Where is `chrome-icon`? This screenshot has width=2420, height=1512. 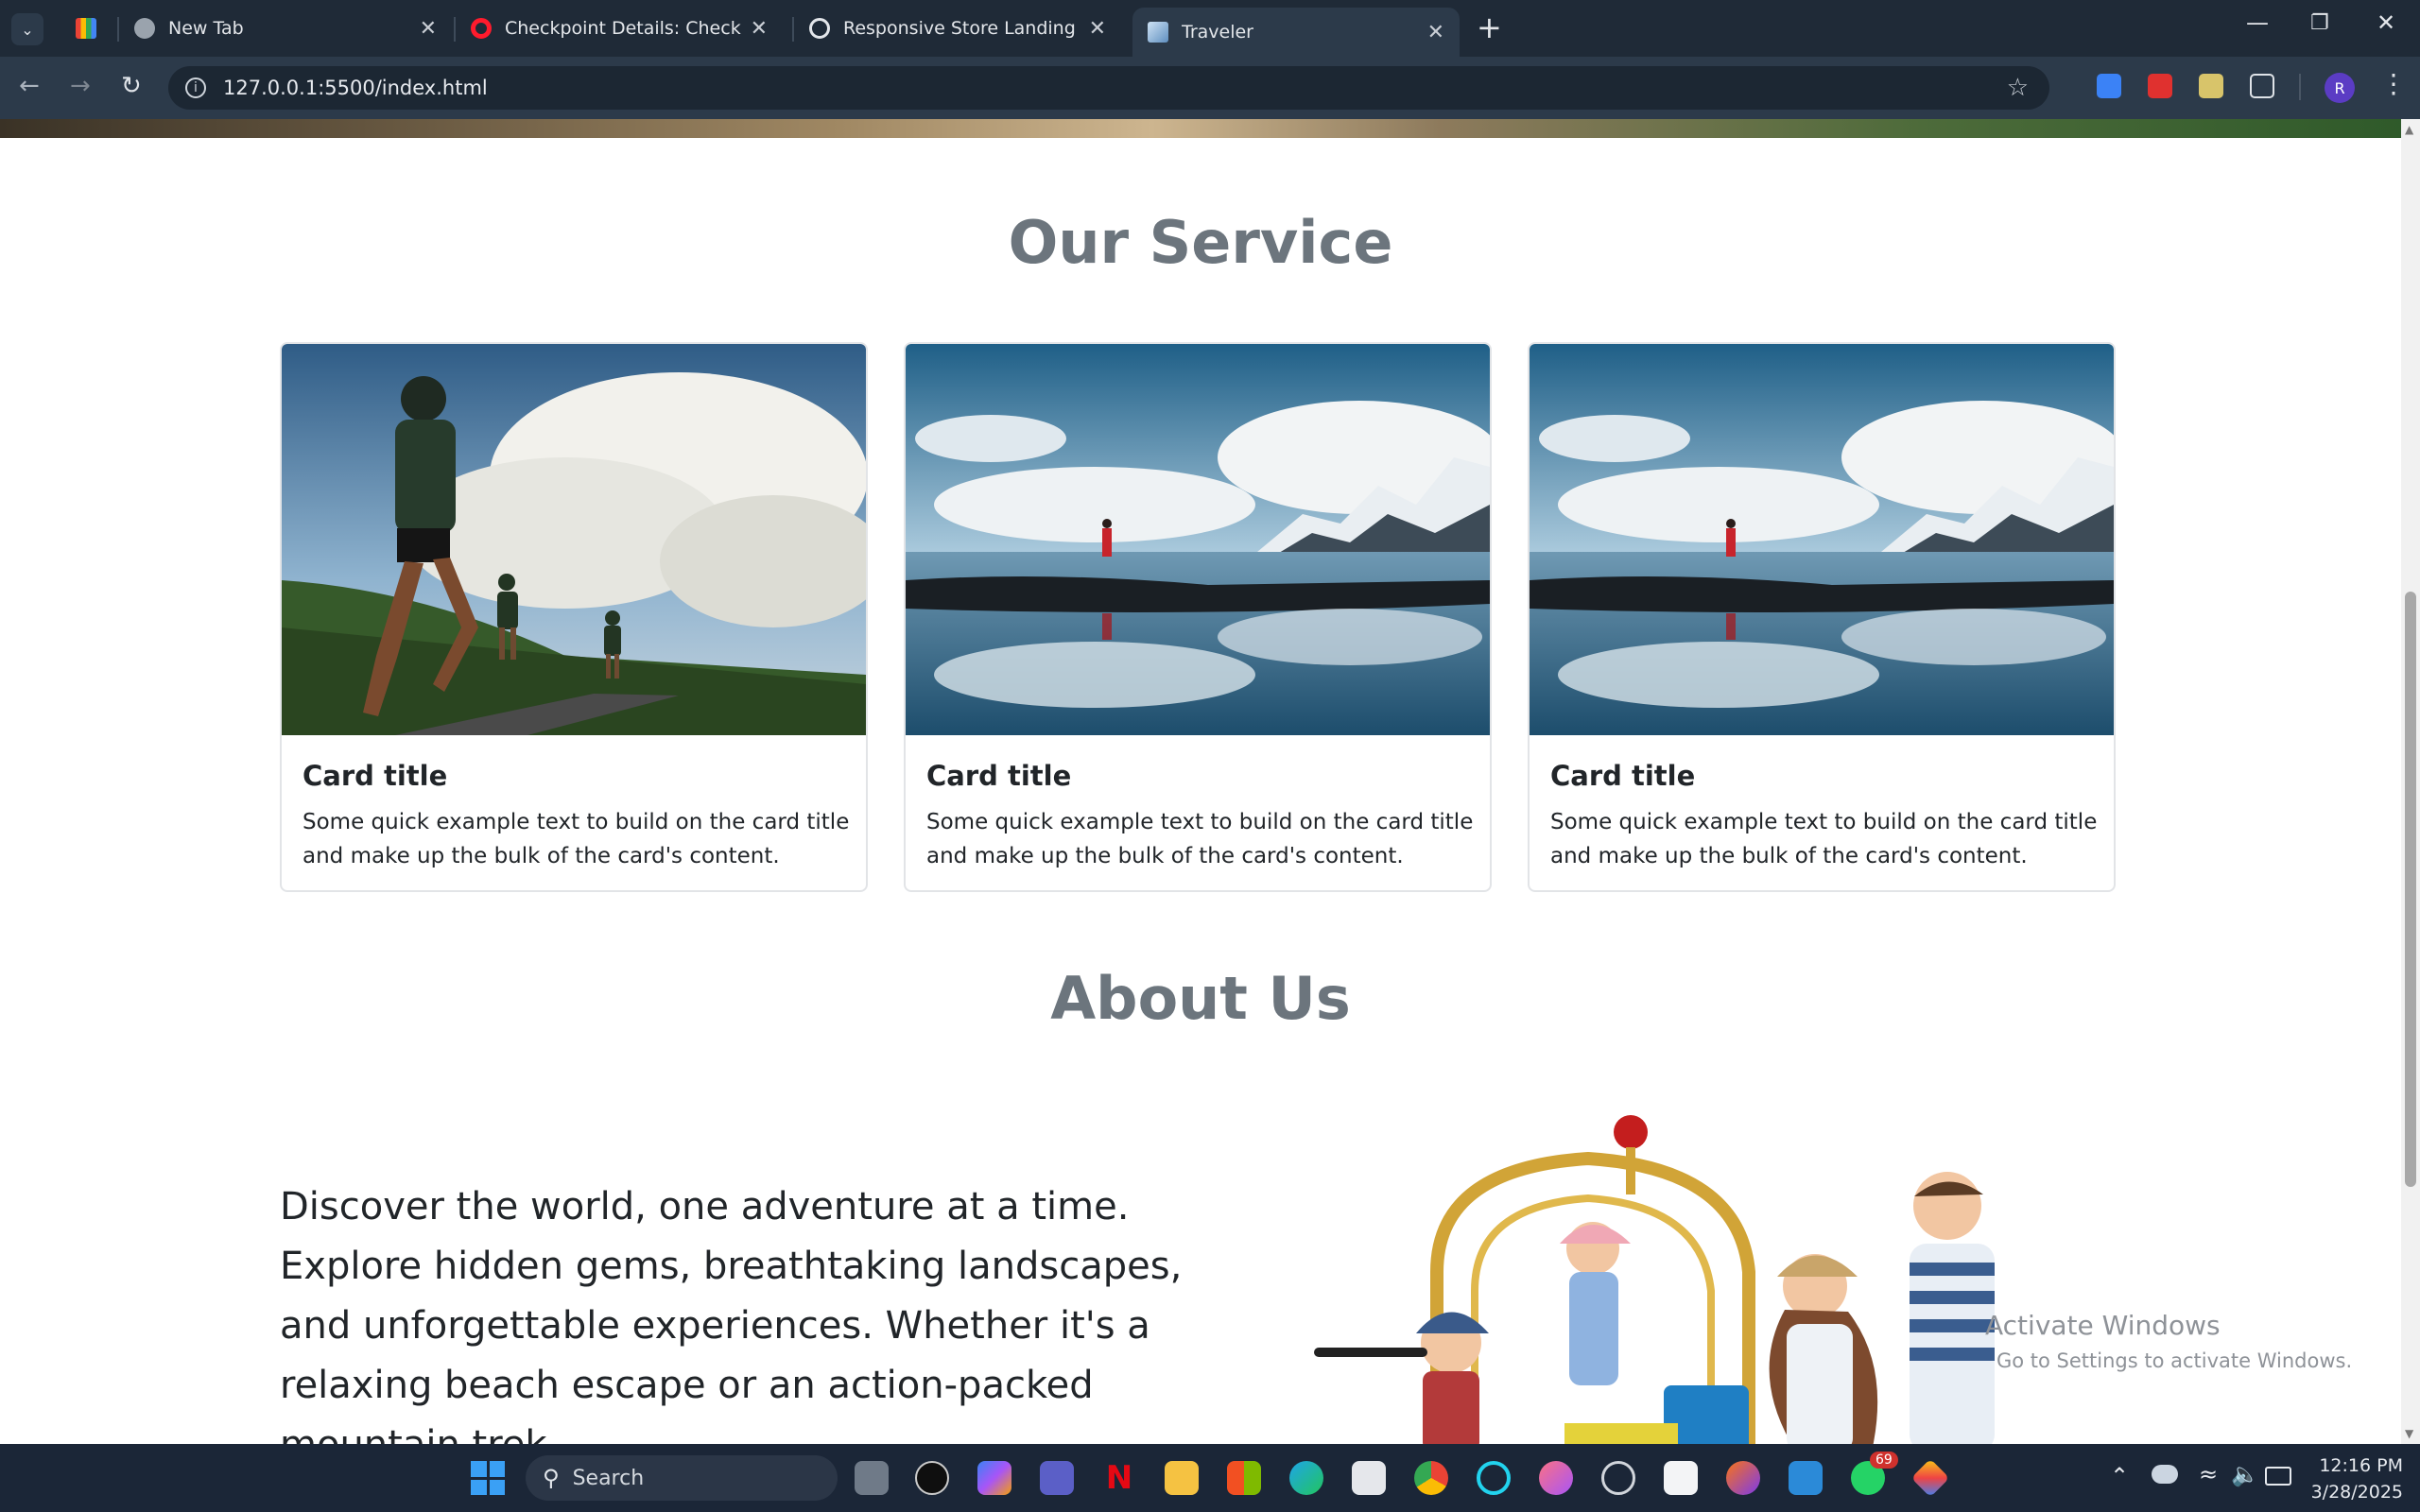 chrome-icon is located at coordinates (1431, 1478).